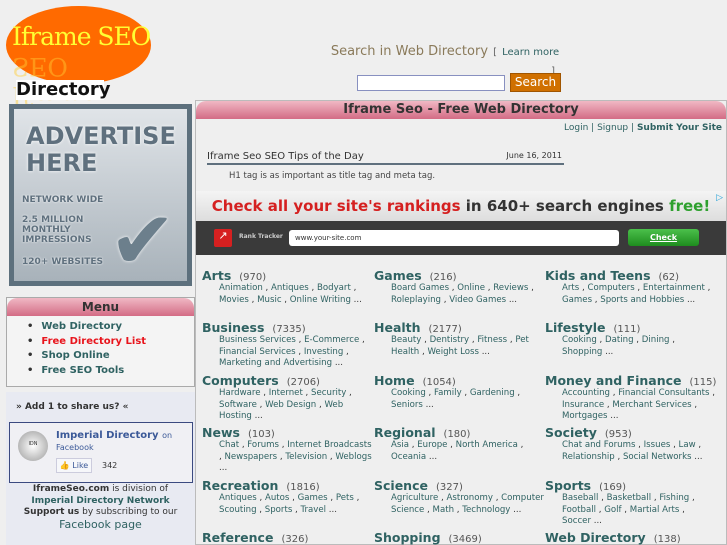 Image resolution: width=727 pixels, height=545 pixels. What do you see at coordinates (408, 457) in the screenshot?
I see `subcategory-link: Oceania` at bounding box center [408, 457].